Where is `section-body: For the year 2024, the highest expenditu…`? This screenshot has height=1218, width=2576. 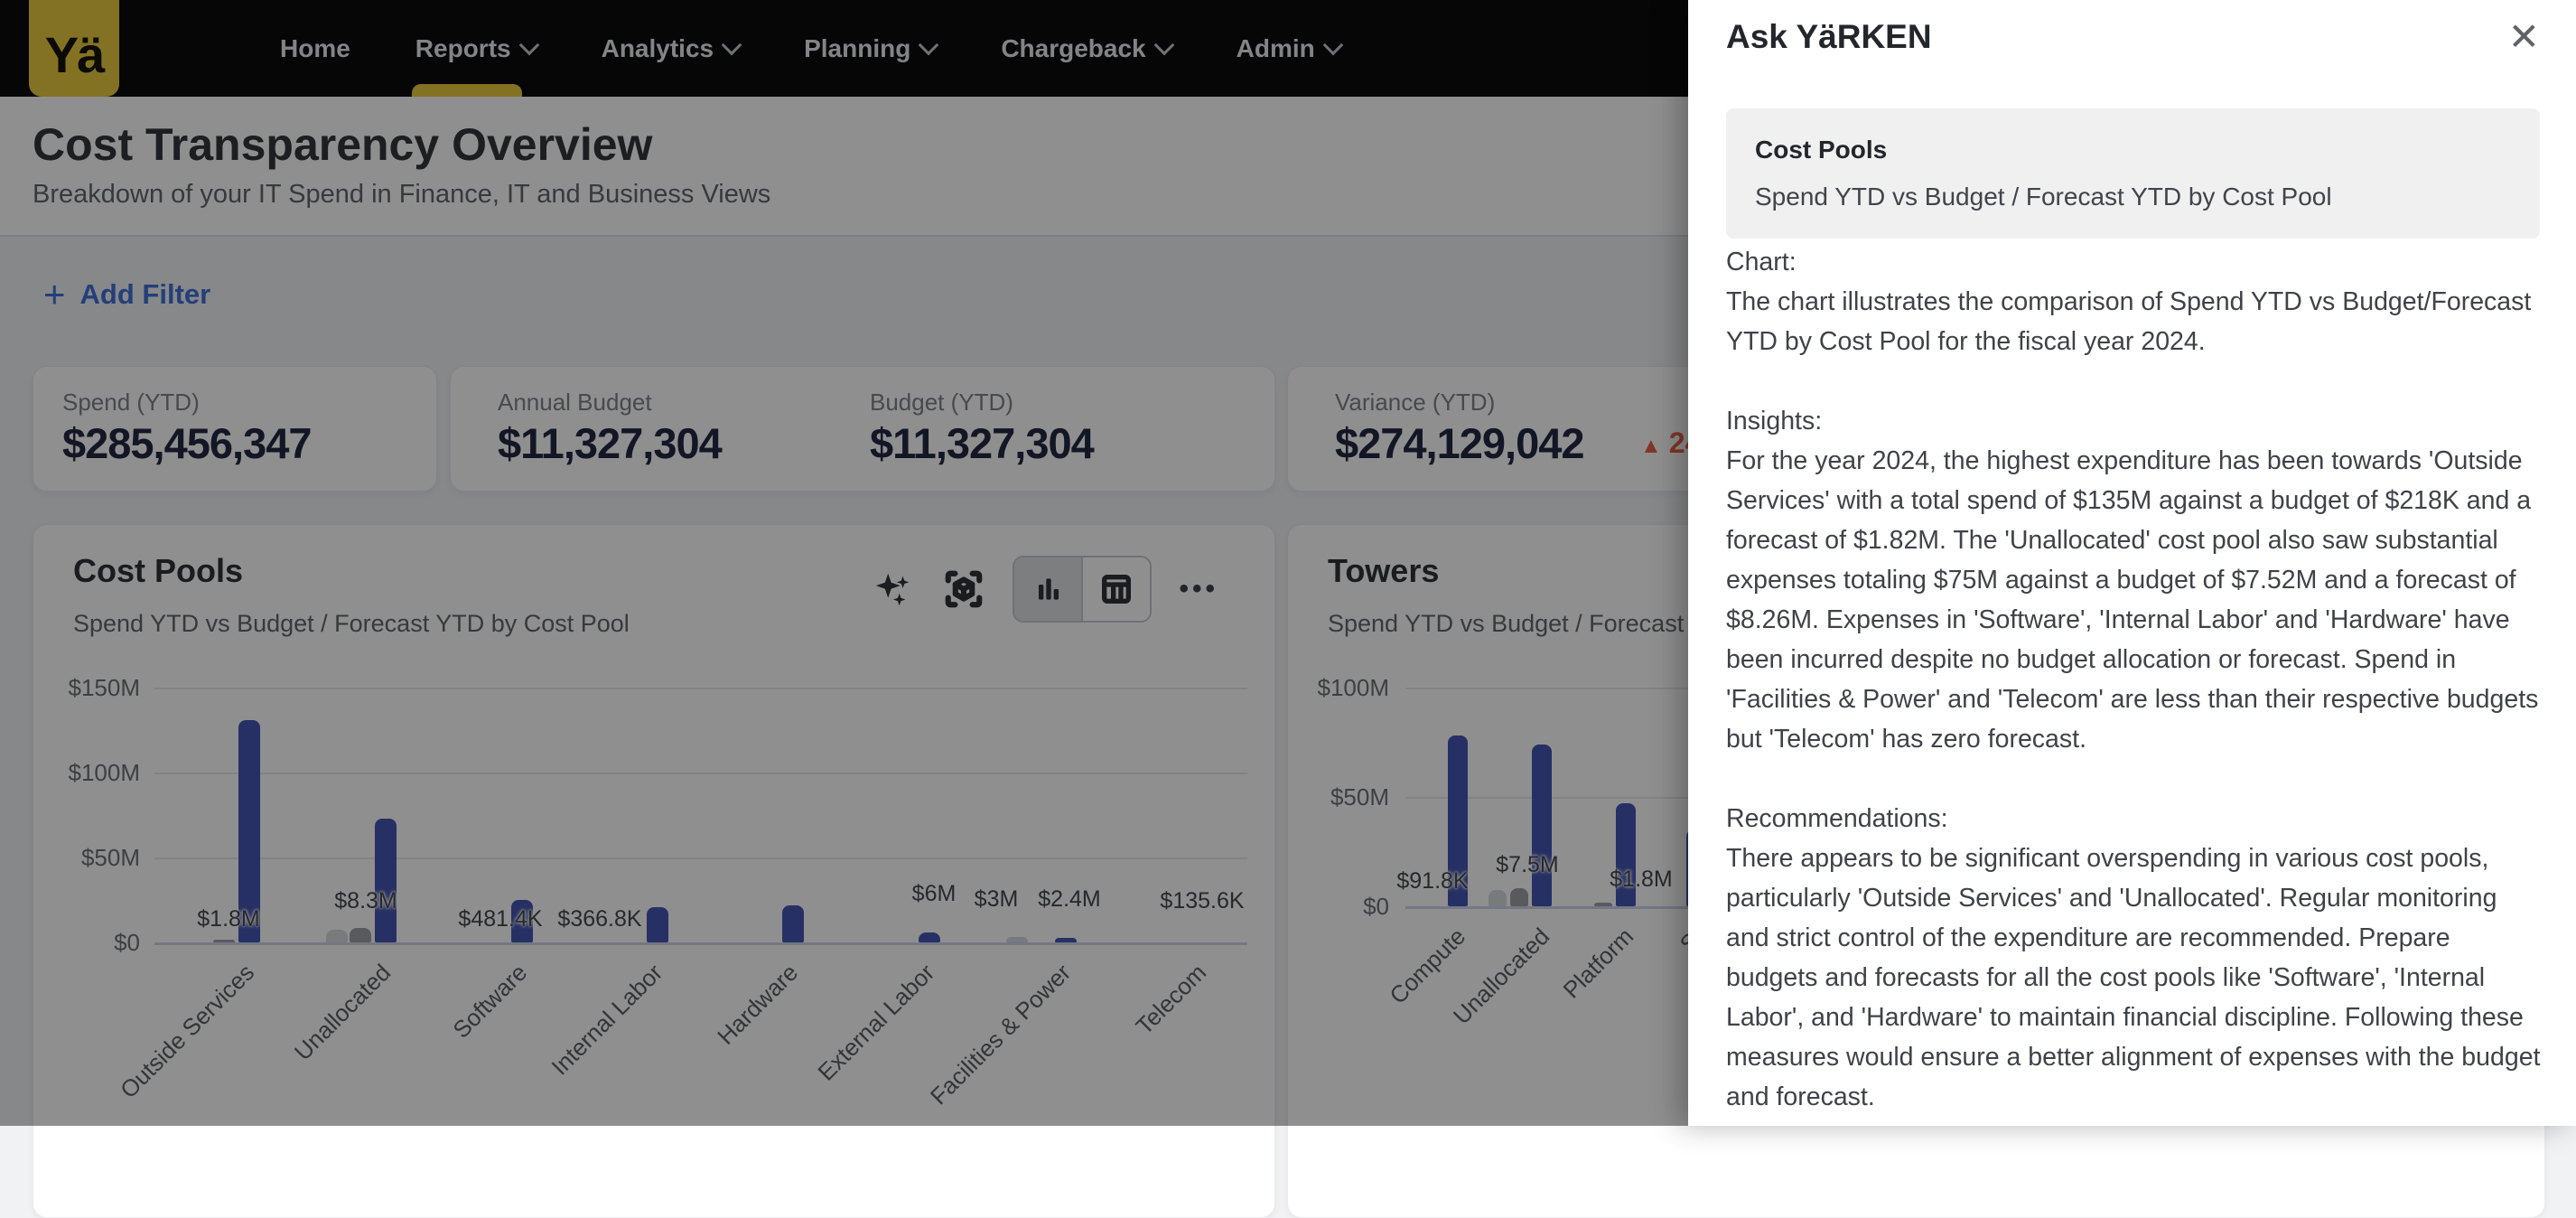 section-body: For the year 2024, the highest expenditu… is located at coordinates (2132, 600).